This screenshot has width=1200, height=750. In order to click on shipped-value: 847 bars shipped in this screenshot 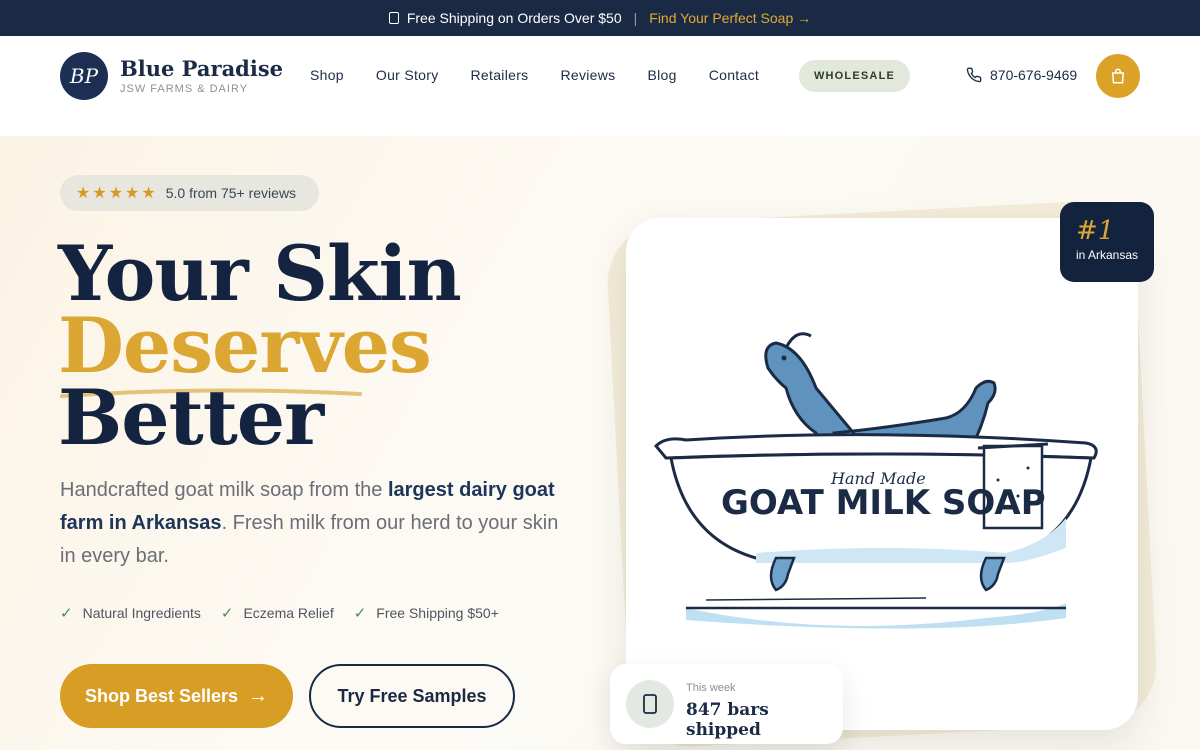, I will do `click(727, 720)`.